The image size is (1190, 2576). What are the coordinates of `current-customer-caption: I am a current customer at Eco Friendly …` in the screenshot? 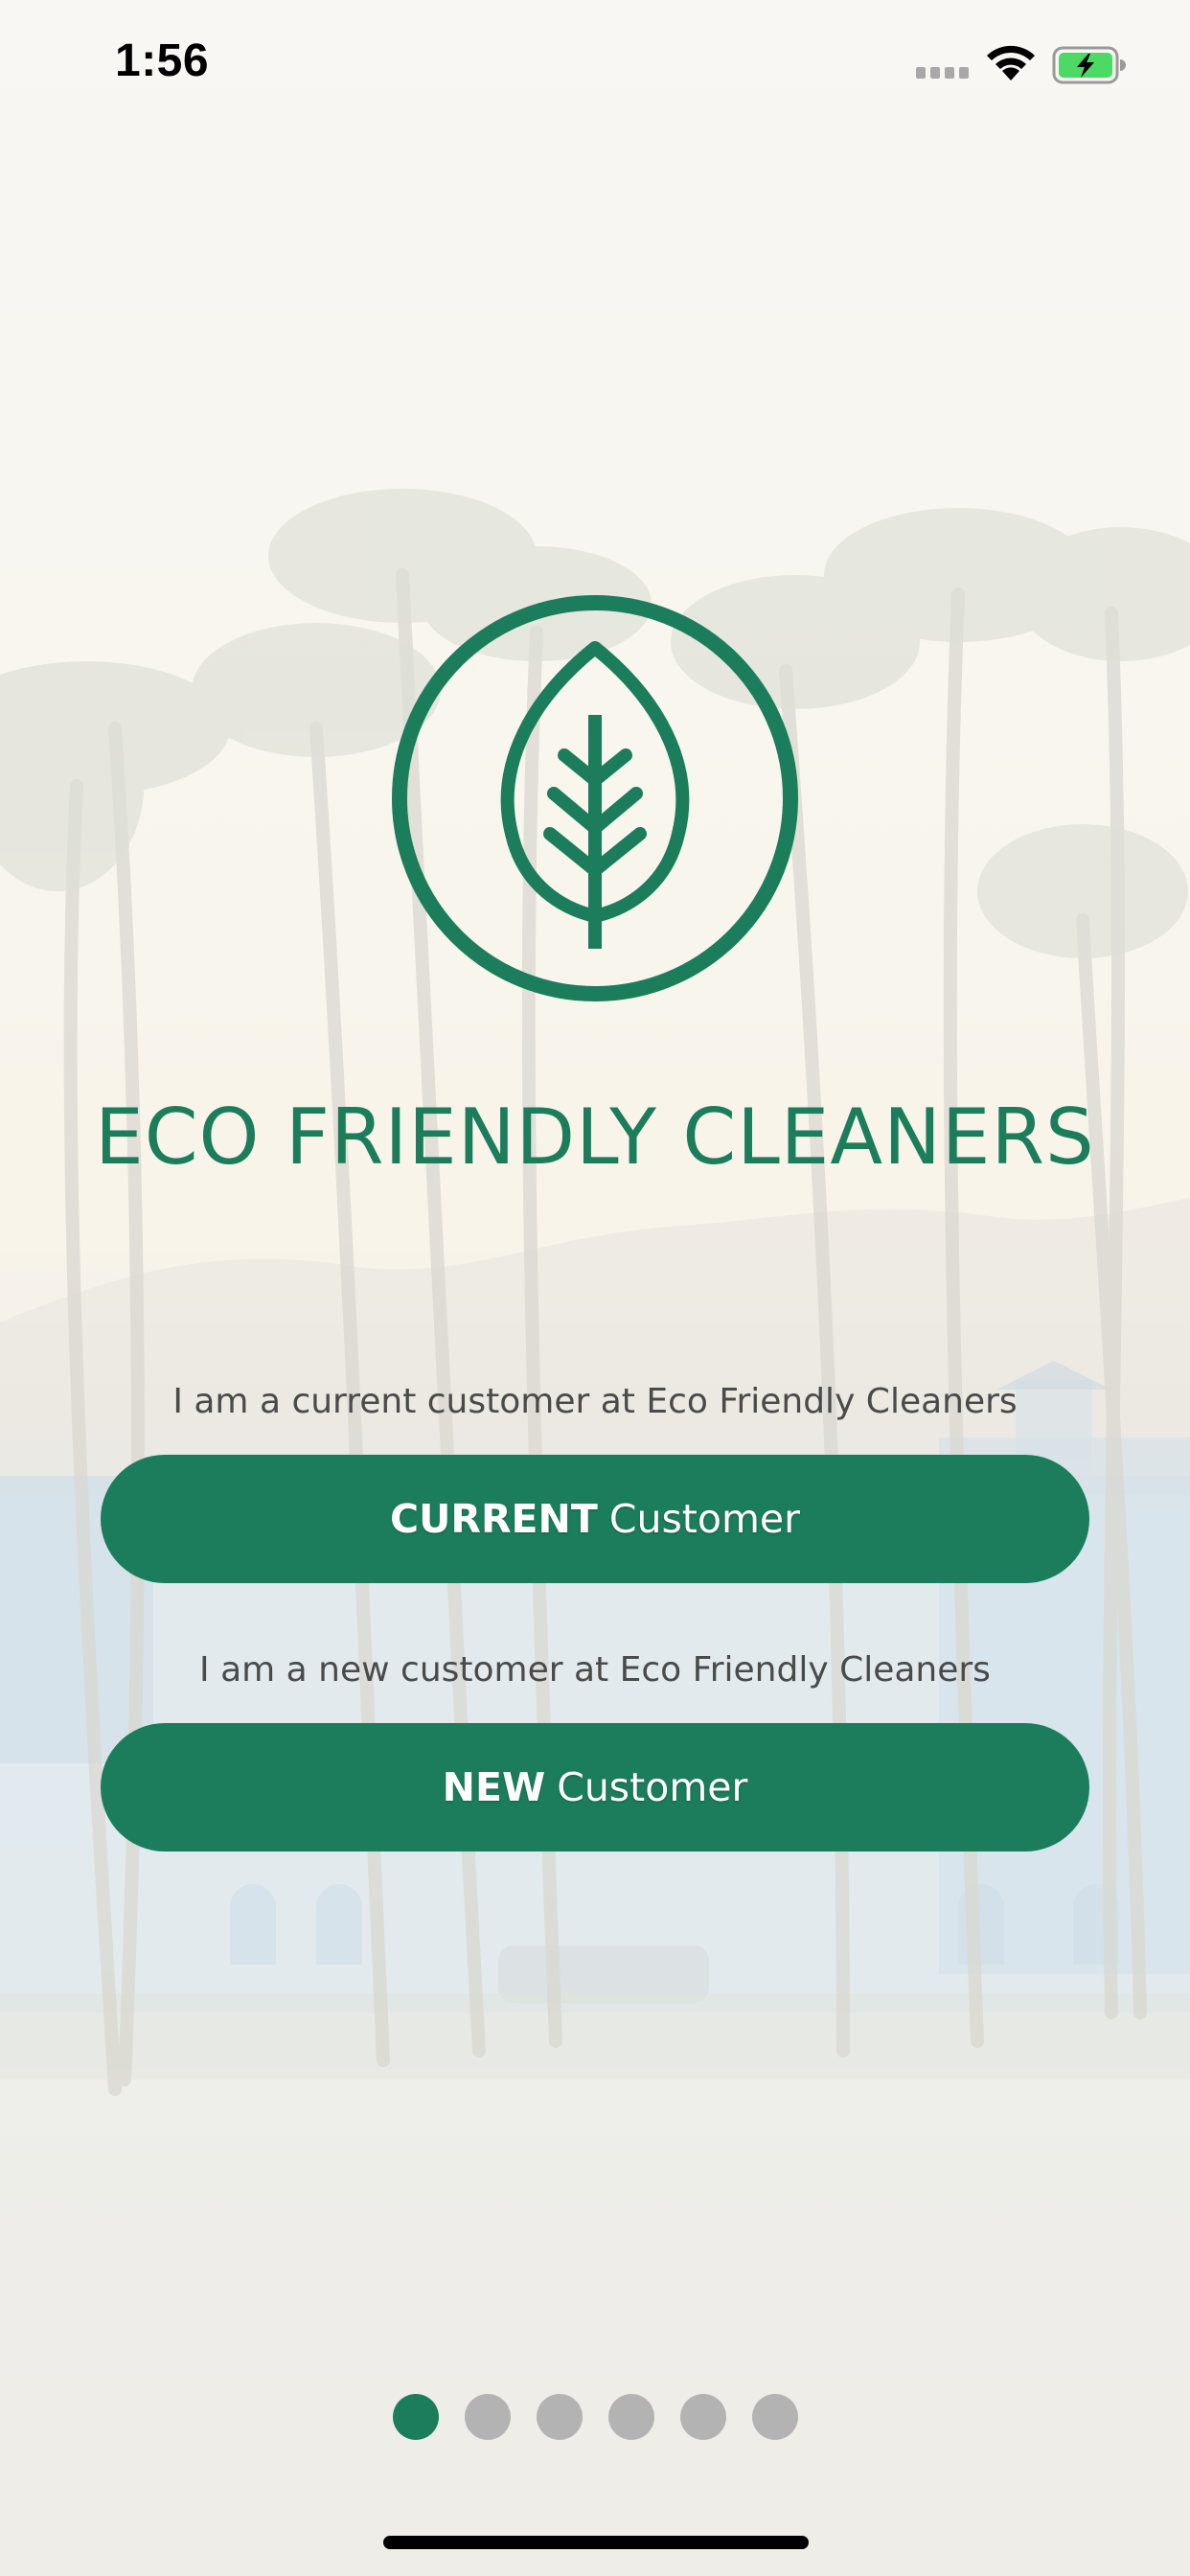 It's located at (595, 1401).